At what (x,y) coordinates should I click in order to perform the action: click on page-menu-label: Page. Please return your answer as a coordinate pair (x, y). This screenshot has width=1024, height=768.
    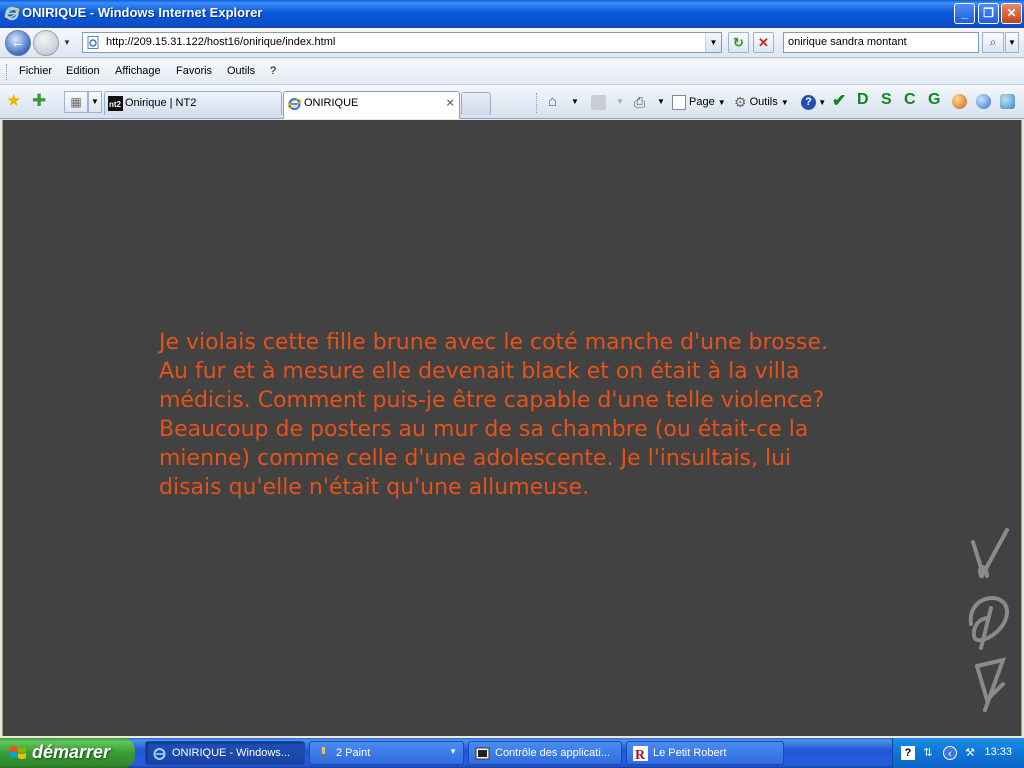
    Looking at the image, I should click on (702, 102).